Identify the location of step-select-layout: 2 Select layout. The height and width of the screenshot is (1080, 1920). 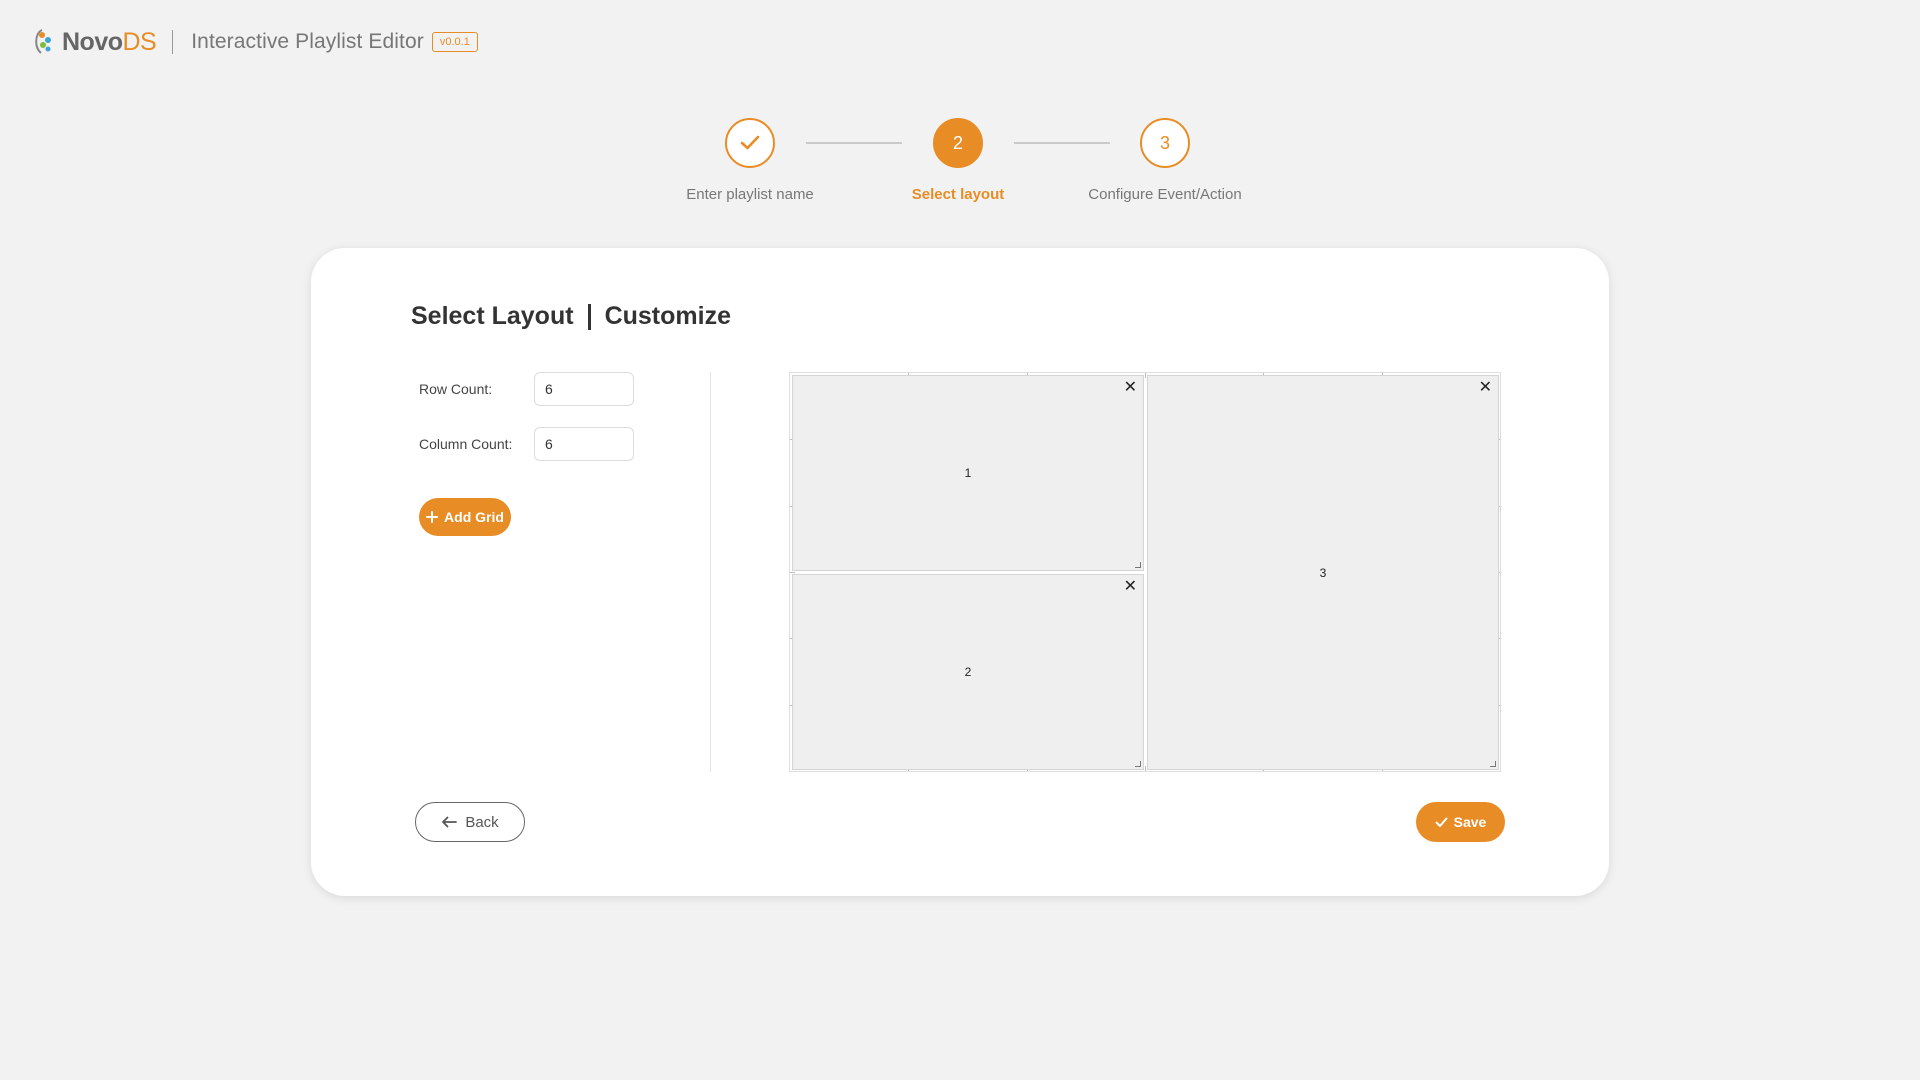
(958, 160).